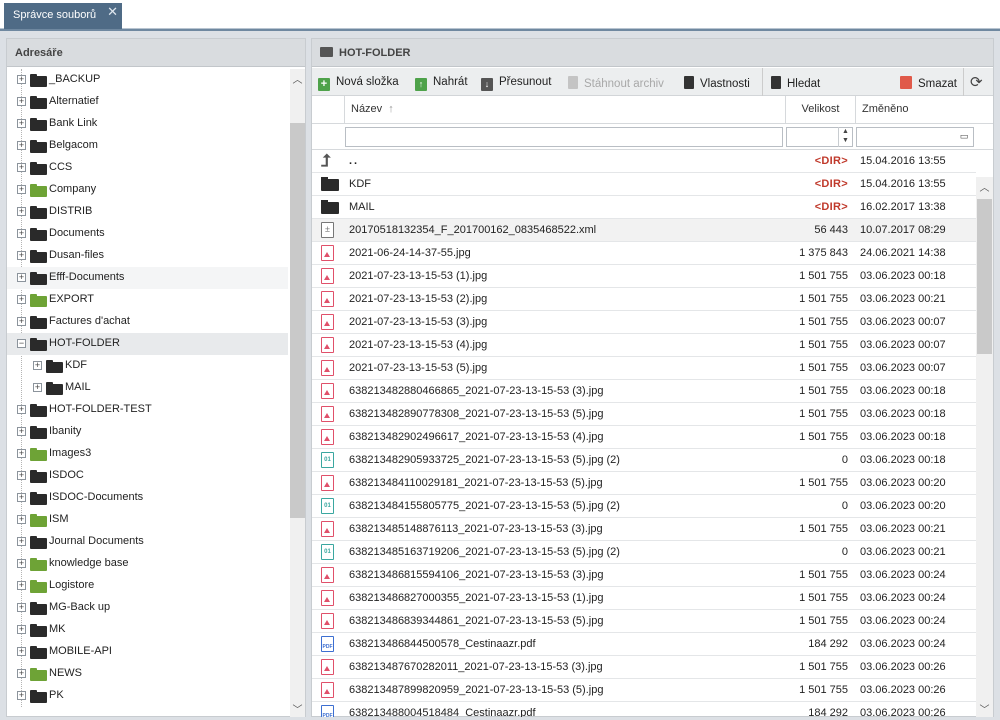  What do you see at coordinates (616, 82) in the screenshot?
I see `download-archive-button: Stáhnout archiv` at bounding box center [616, 82].